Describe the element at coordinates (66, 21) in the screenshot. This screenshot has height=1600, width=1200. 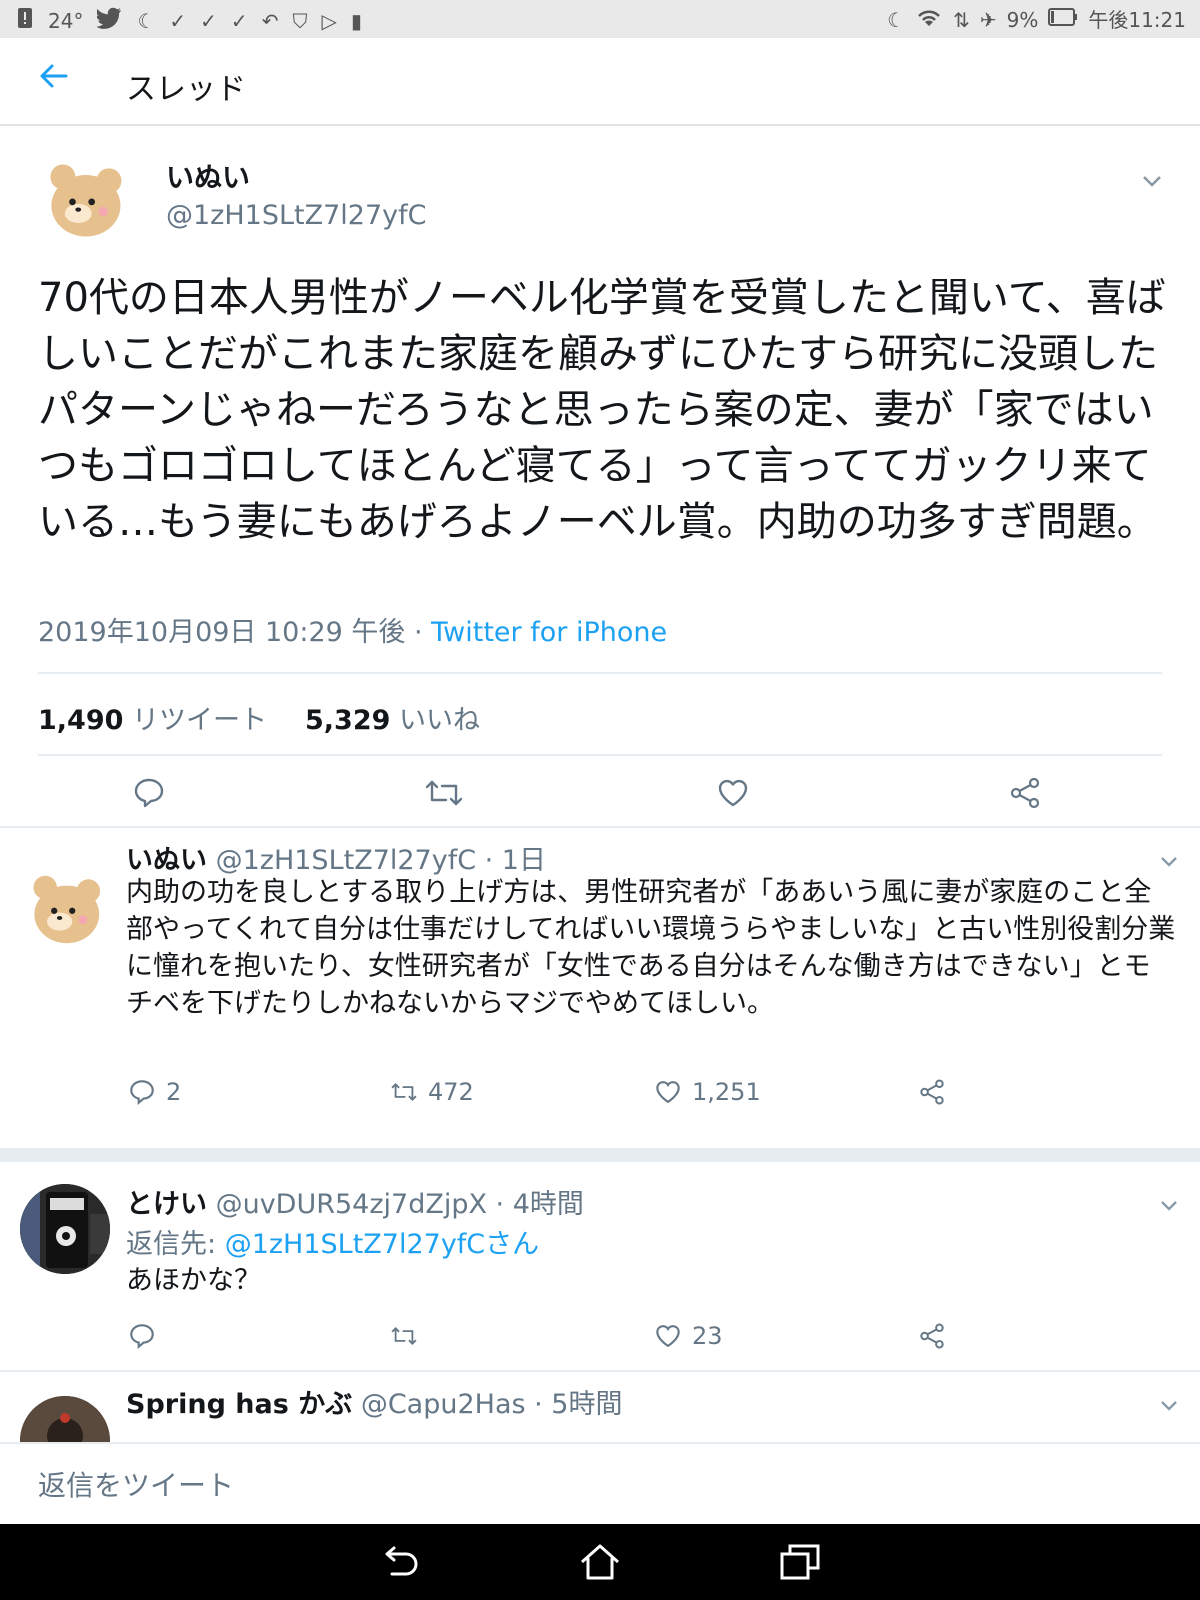
I see `temperature-text: 24°` at that location.